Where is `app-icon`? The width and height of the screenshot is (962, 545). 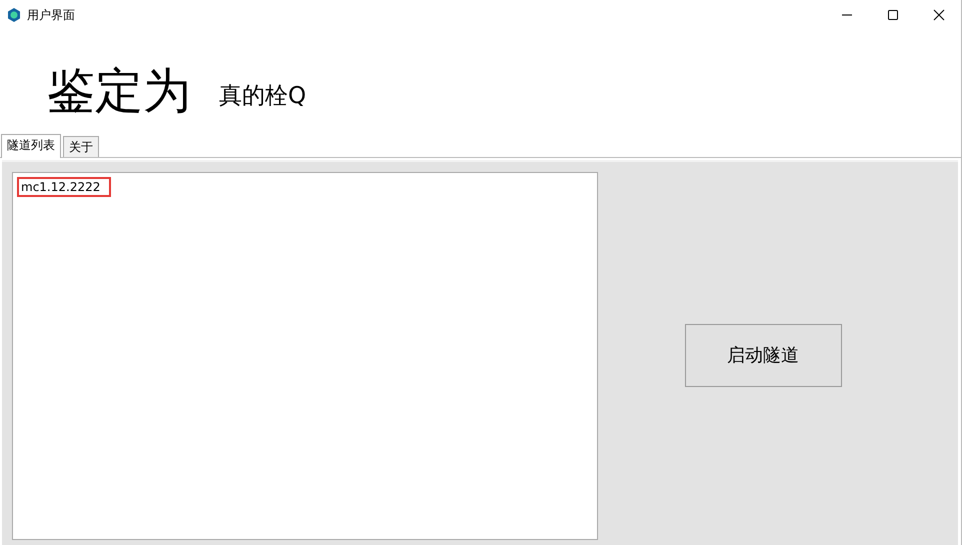 app-icon is located at coordinates (14, 15).